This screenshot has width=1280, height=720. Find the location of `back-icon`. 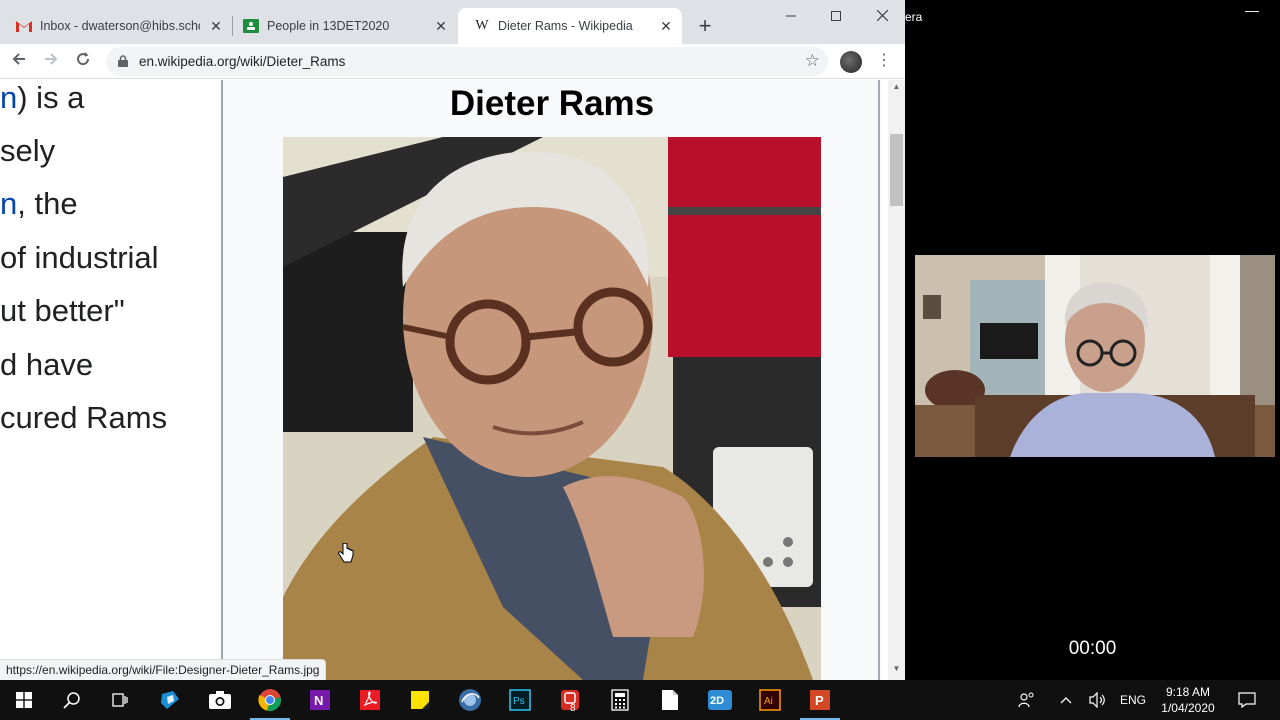

back-icon is located at coordinates (19, 62).